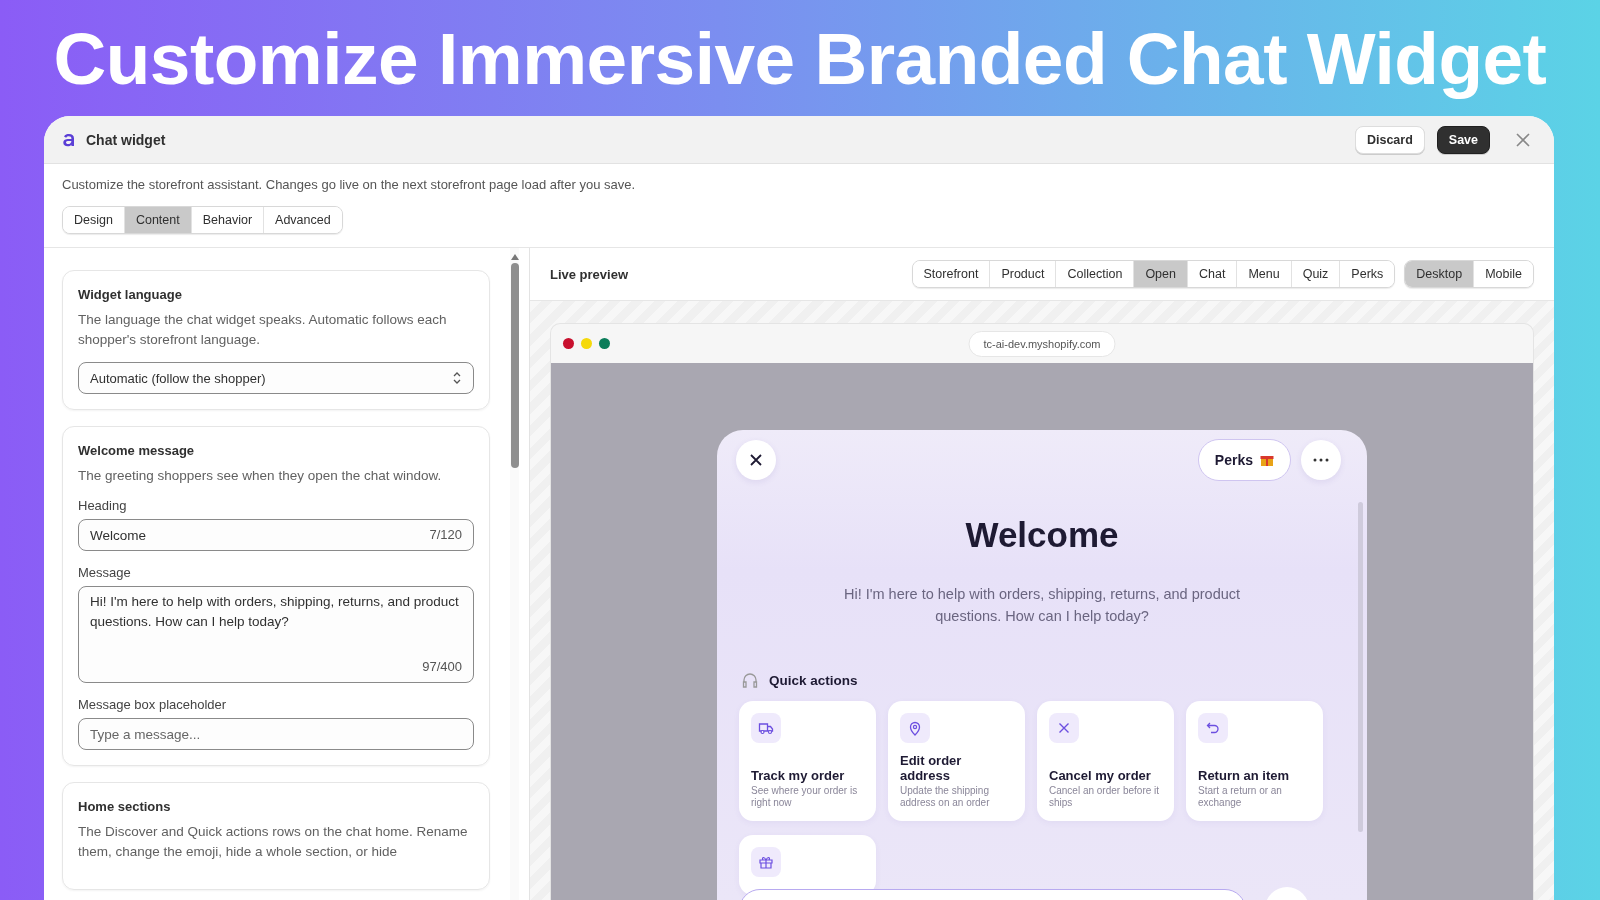 This screenshot has height=900, width=1600. I want to click on preview-title: Live preview, so click(589, 274).